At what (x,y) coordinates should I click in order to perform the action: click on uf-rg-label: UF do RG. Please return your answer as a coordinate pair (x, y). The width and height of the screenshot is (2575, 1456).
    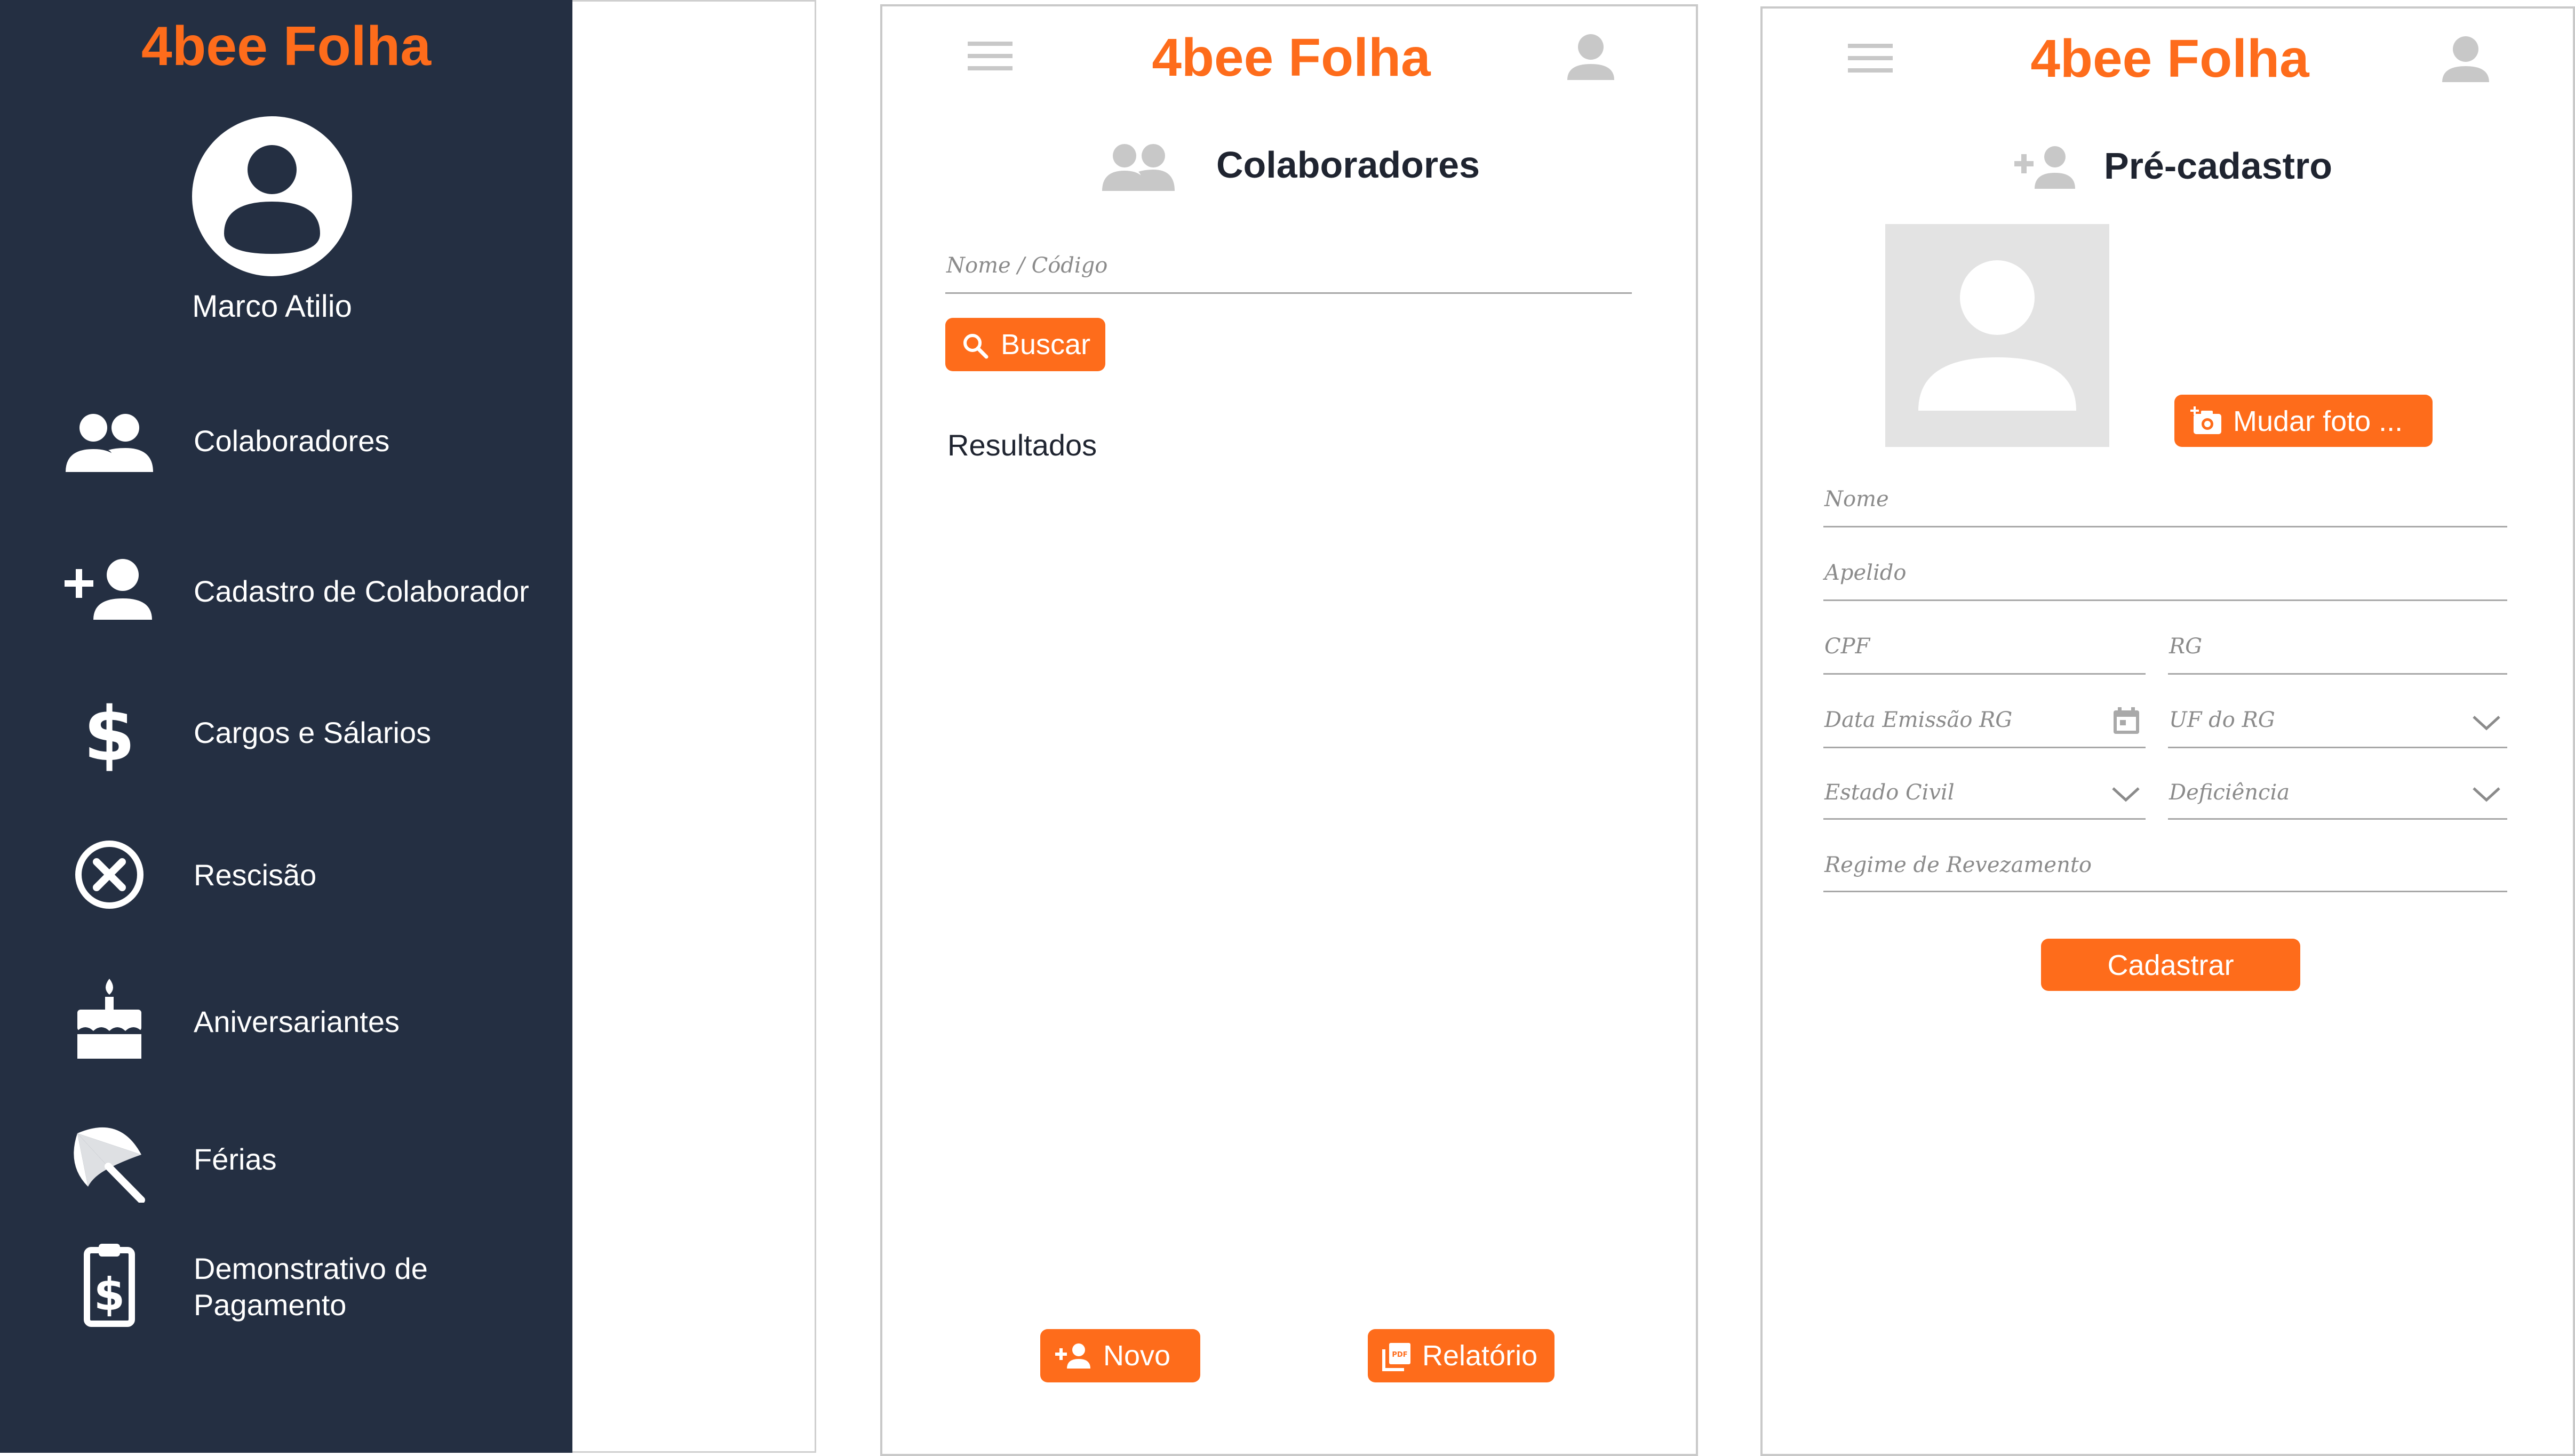
    Looking at the image, I should click on (2222, 720).